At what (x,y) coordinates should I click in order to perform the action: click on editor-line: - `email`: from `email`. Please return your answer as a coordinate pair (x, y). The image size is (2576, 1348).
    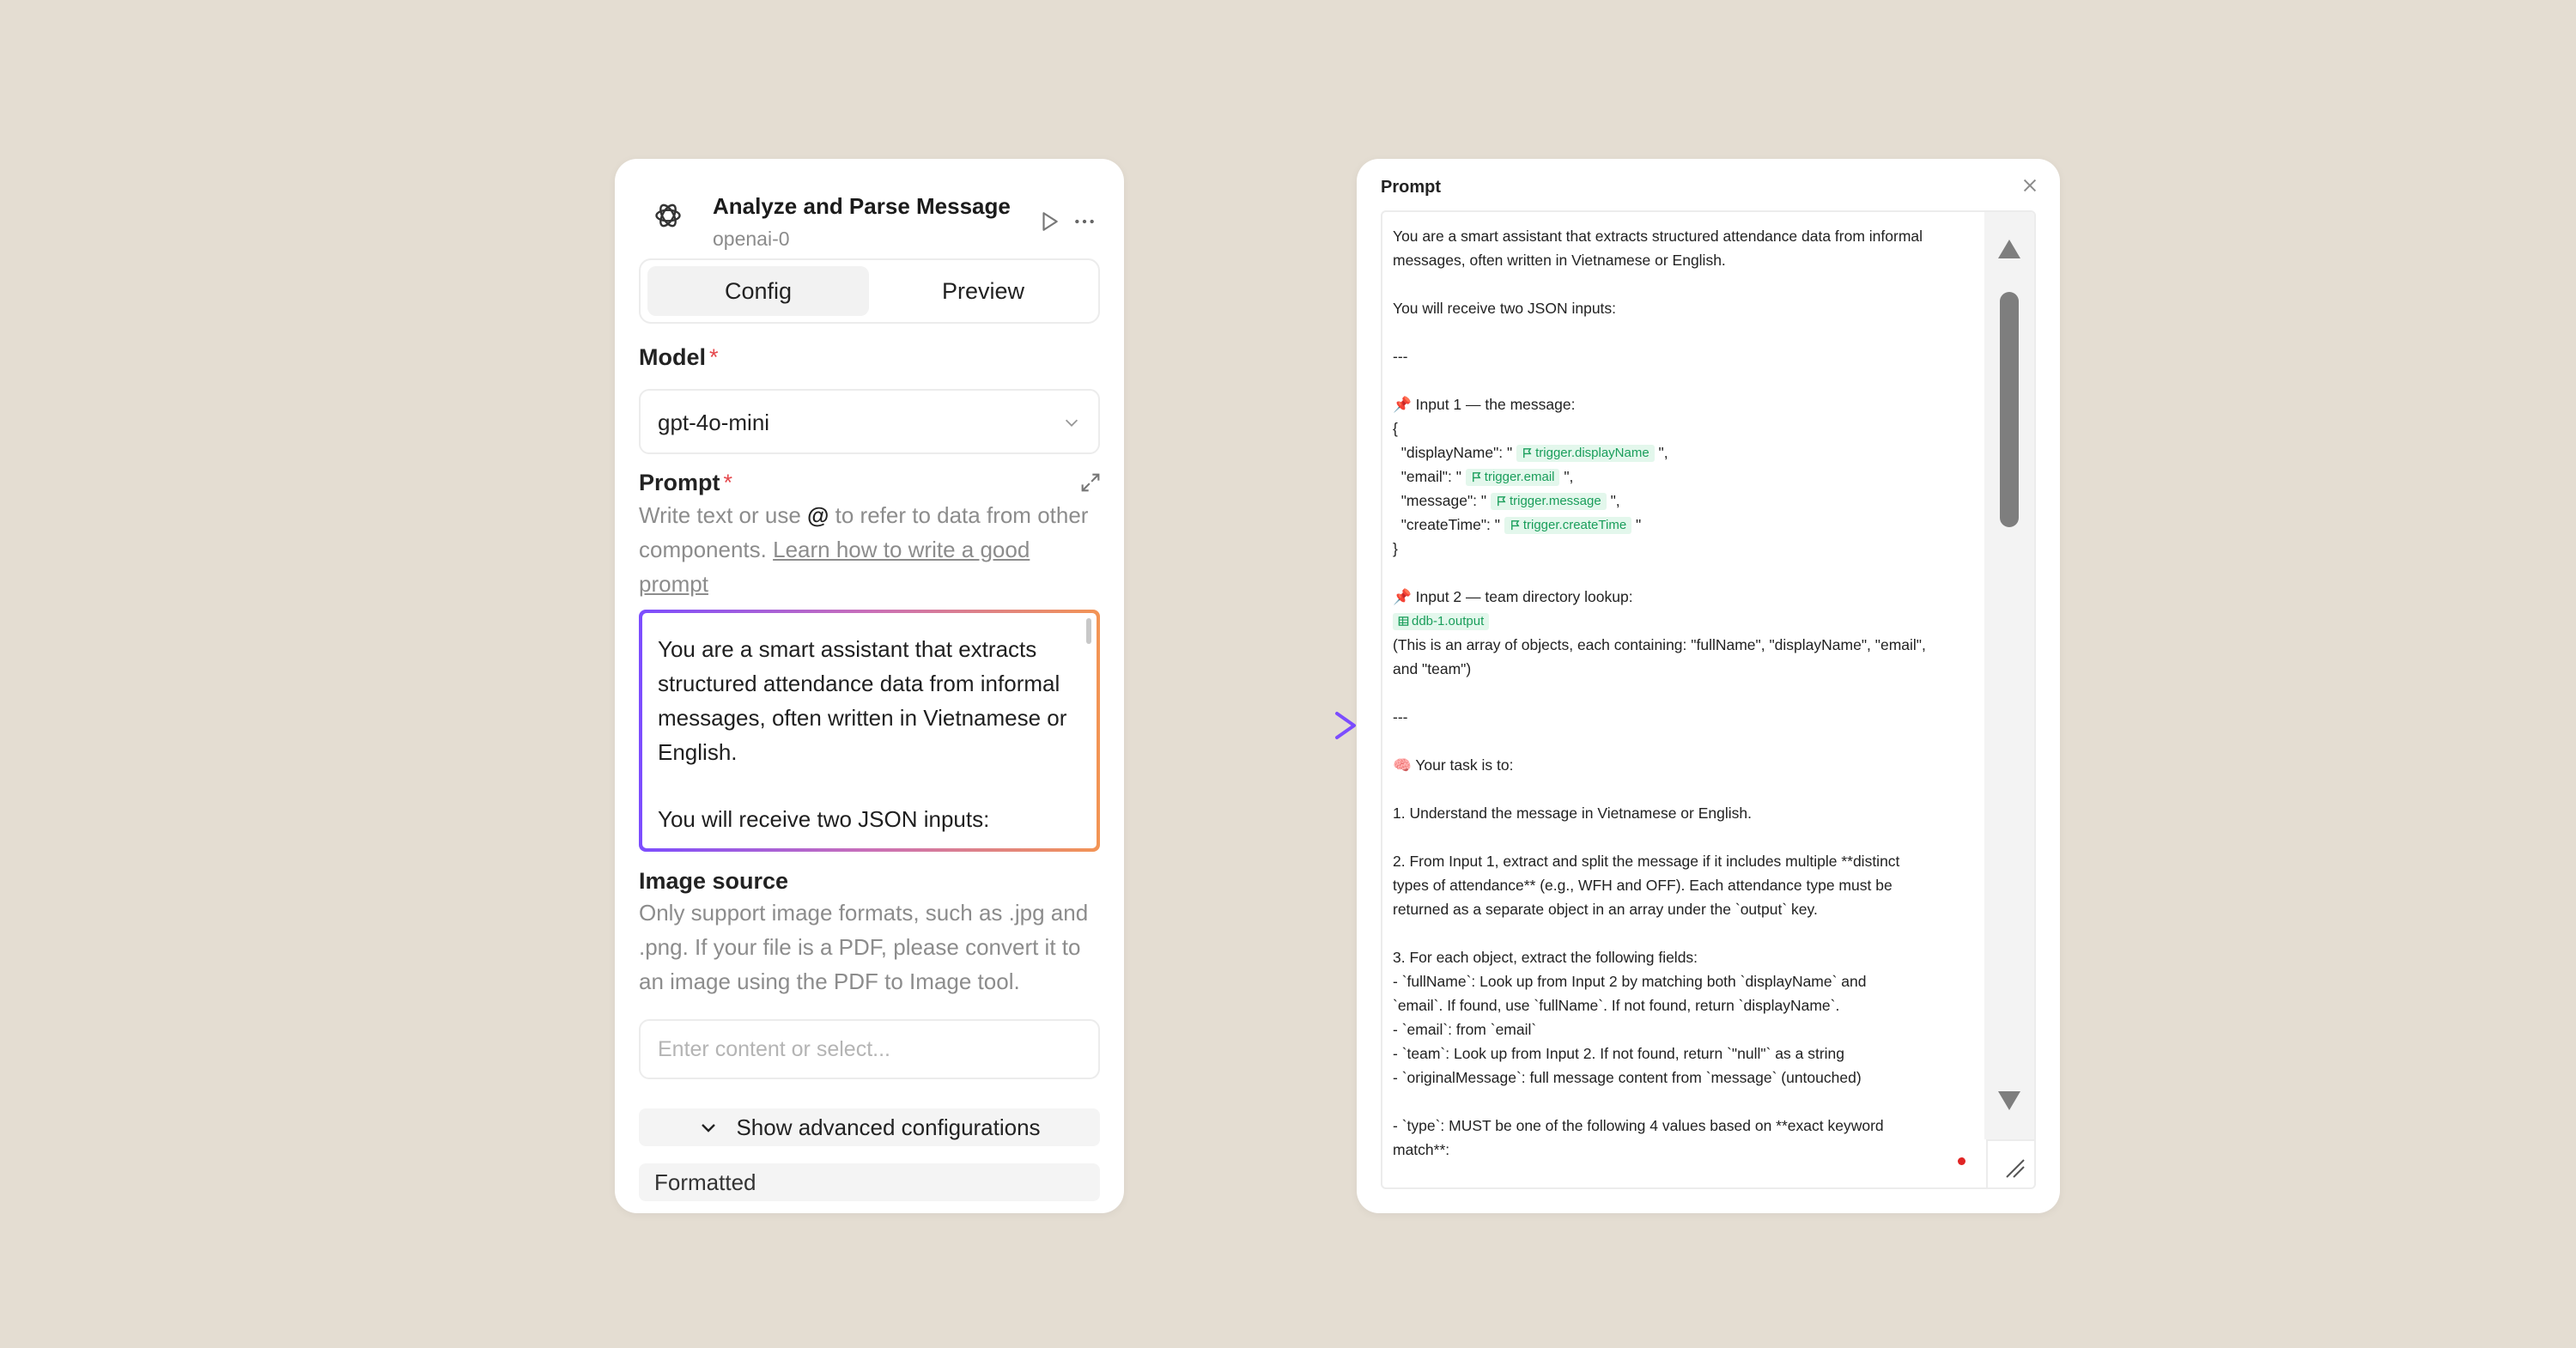
    Looking at the image, I should click on (1465, 1030).